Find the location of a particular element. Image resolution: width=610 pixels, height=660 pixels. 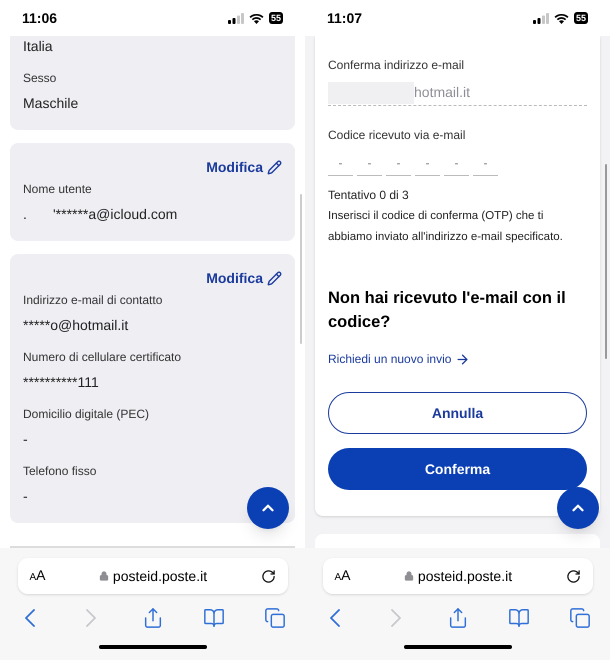

field-value: '******a@icloud.com is located at coordinates (115, 214).